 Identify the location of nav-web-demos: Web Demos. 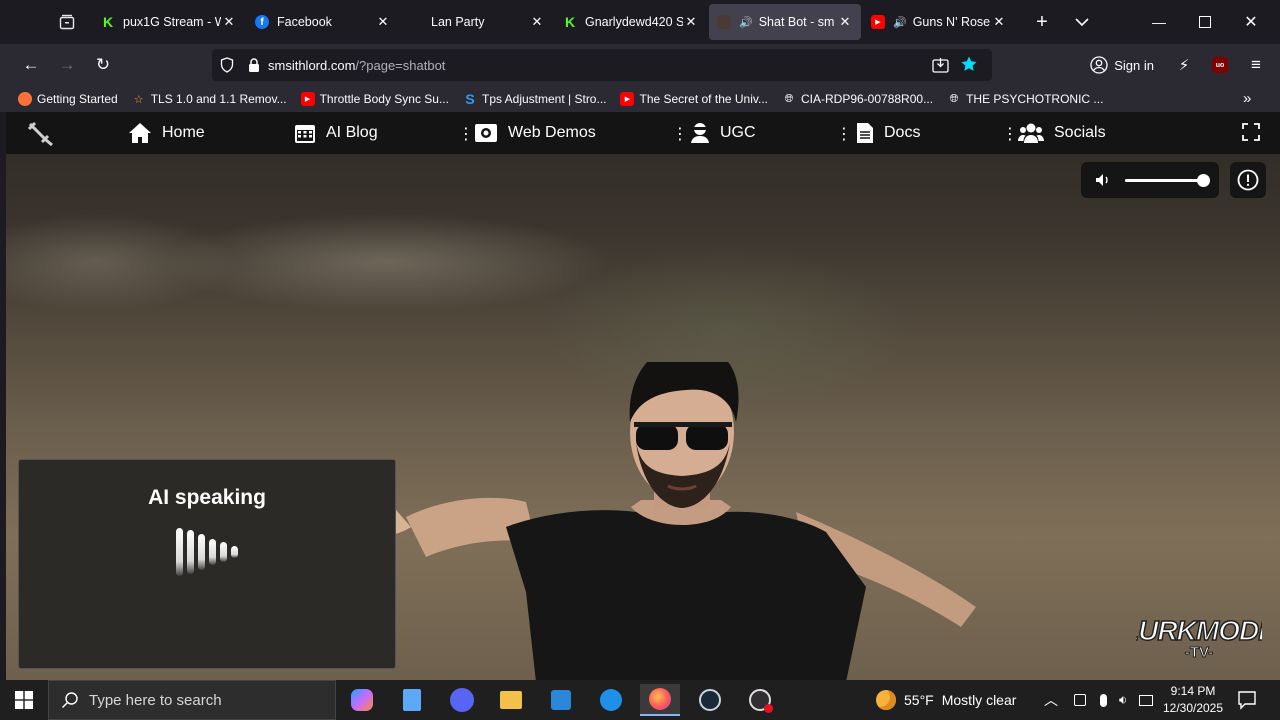
(535, 133).